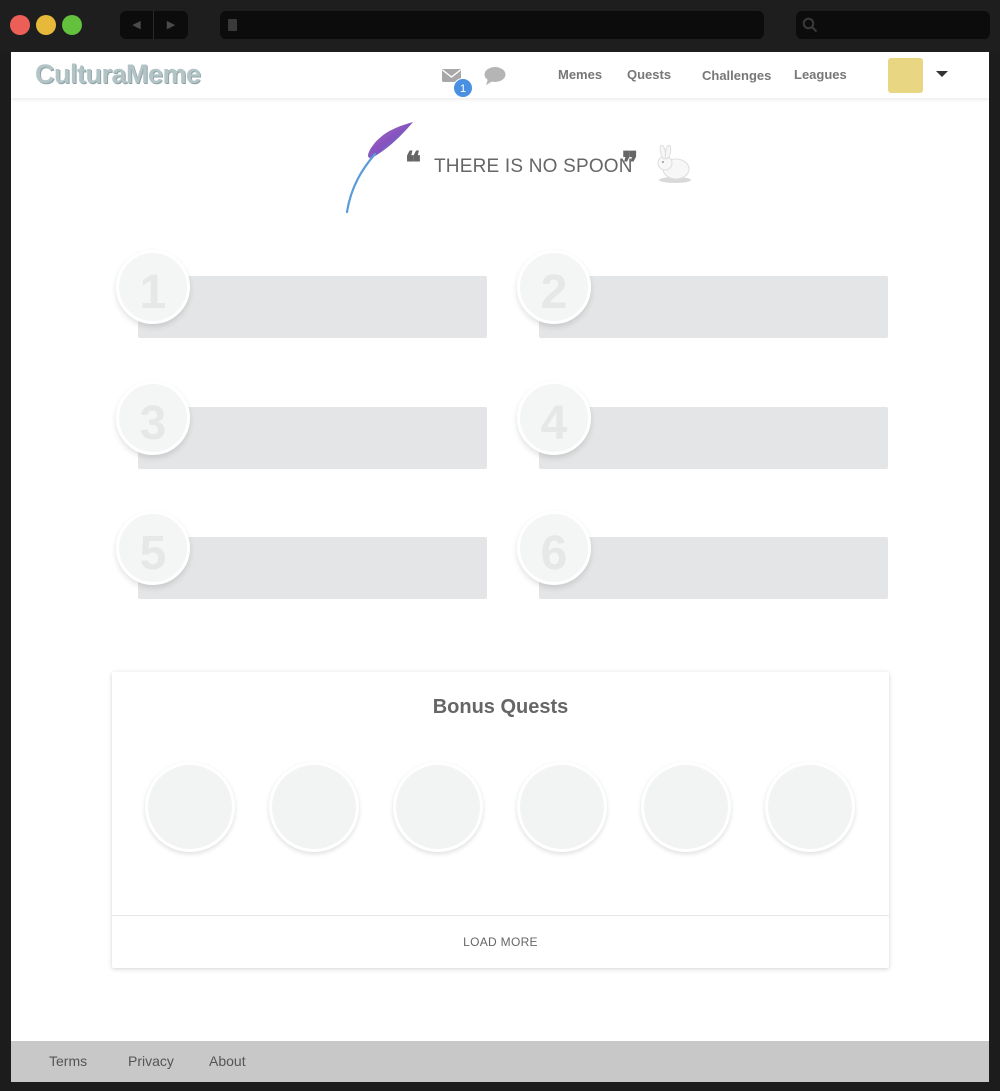 The height and width of the screenshot is (1091, 1000). Describe the element at coordinates (893, 25) in the screenshot. I see `browser-search-field` at that location.